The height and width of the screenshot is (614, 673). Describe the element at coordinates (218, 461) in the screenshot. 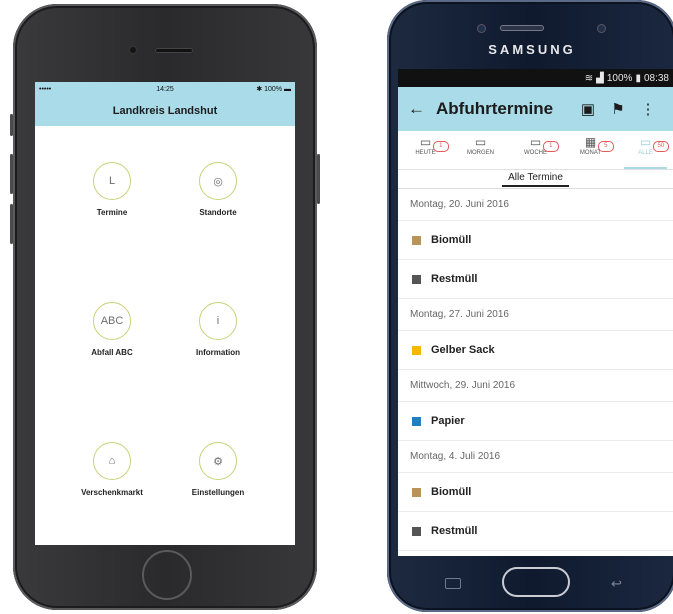

I see `gear-icon: ⚙` at that location.